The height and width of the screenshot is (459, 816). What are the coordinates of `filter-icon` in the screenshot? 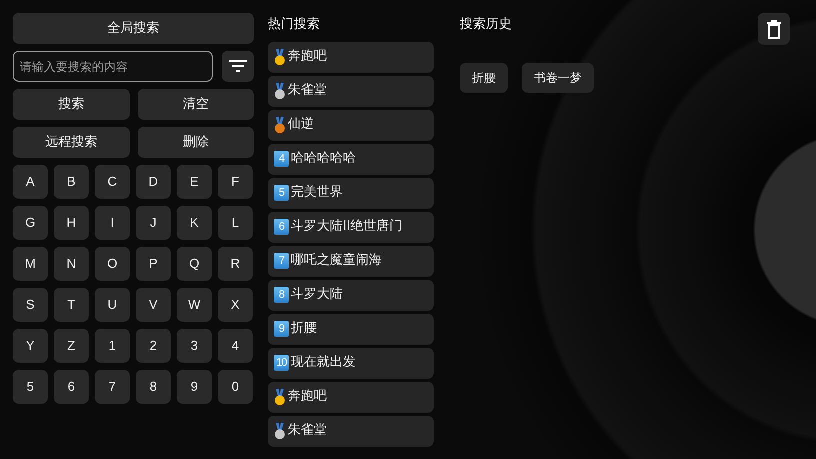 It's located at (238, 66).